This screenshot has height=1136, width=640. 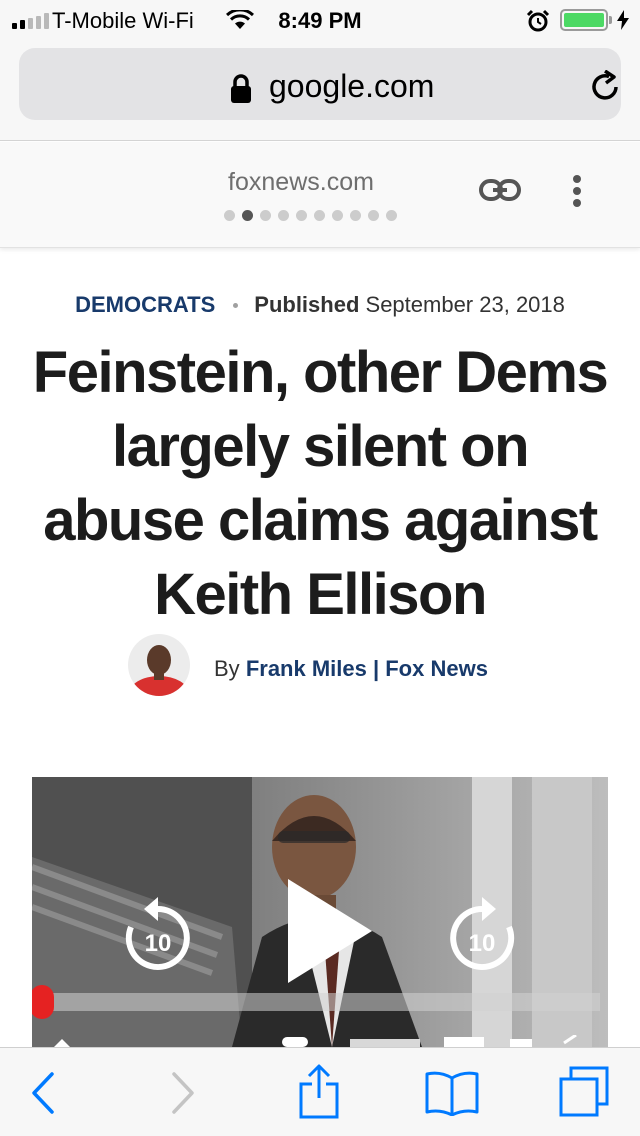 I want to click on status-bar: T-Mobile Wi-Fi 8:49 PM, so click(x=320, y=20).